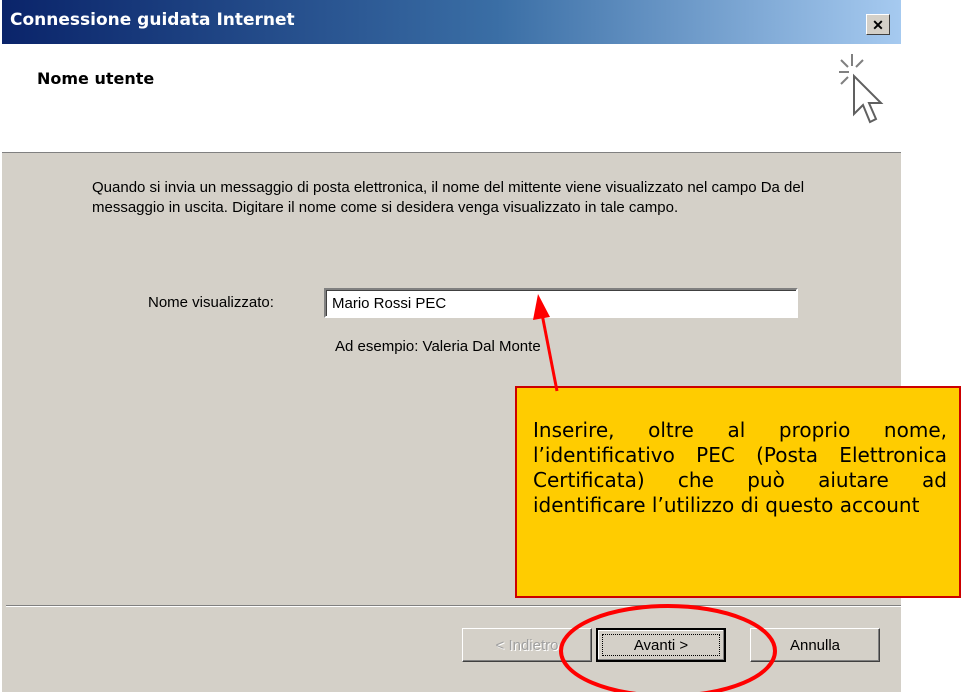 This screenshot has height=692, width=961. I want to click on close-button: ✕, so click(878, 24).